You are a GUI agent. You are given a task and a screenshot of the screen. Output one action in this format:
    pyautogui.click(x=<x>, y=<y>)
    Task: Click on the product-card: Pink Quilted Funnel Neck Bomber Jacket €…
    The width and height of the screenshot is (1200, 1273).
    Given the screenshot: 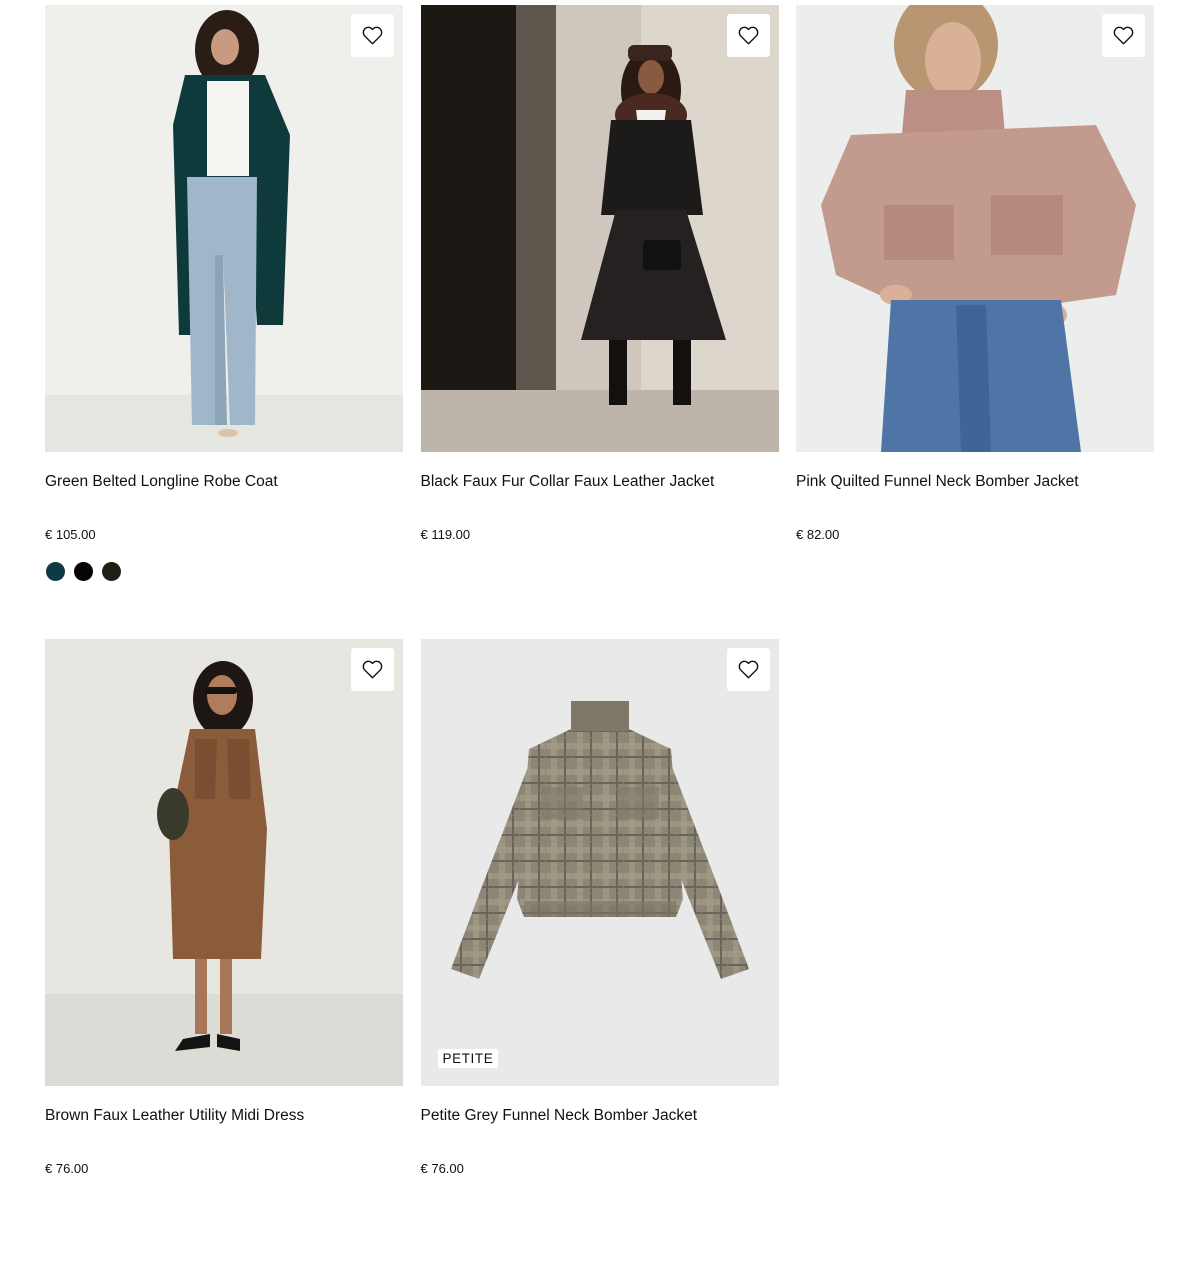 What is the action you would take?
    pyautogui.click(x=975, y=322)
    